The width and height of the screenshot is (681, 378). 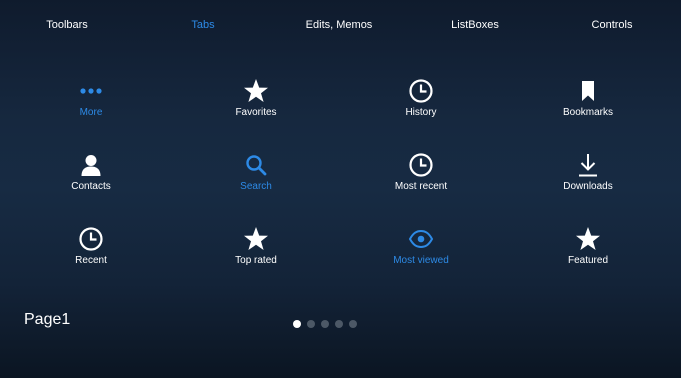 I want to click on tab-more: More, so click(x=91, y=108).